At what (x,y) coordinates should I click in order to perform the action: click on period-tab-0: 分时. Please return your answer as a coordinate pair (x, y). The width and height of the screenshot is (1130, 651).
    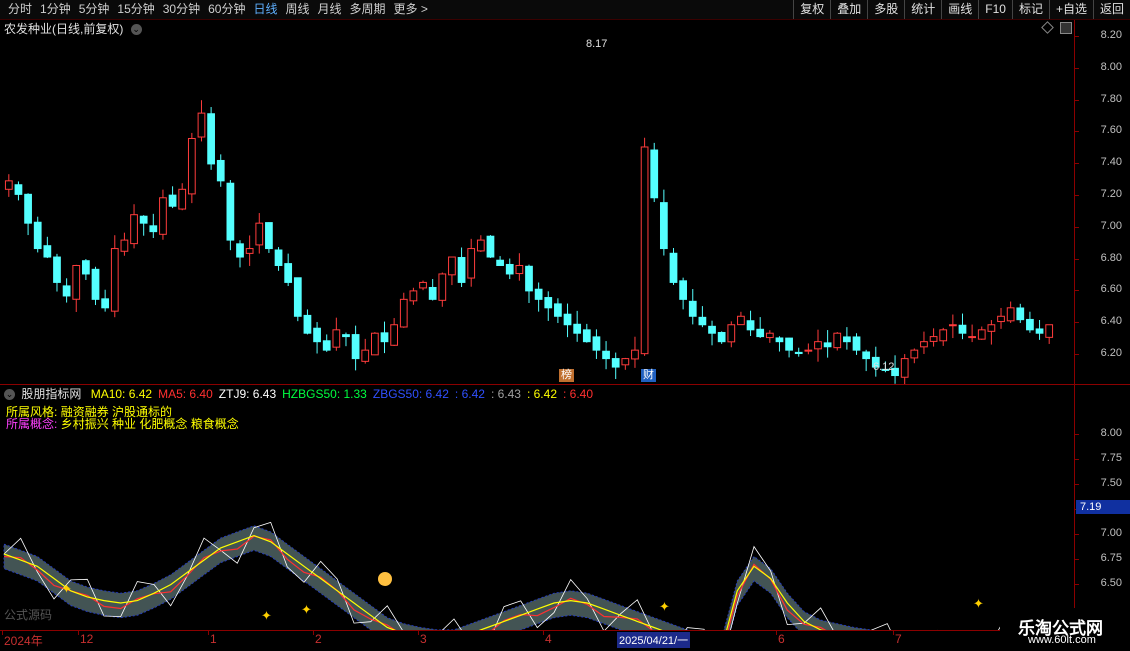
    Looking at the image, I should click on (20, 9).